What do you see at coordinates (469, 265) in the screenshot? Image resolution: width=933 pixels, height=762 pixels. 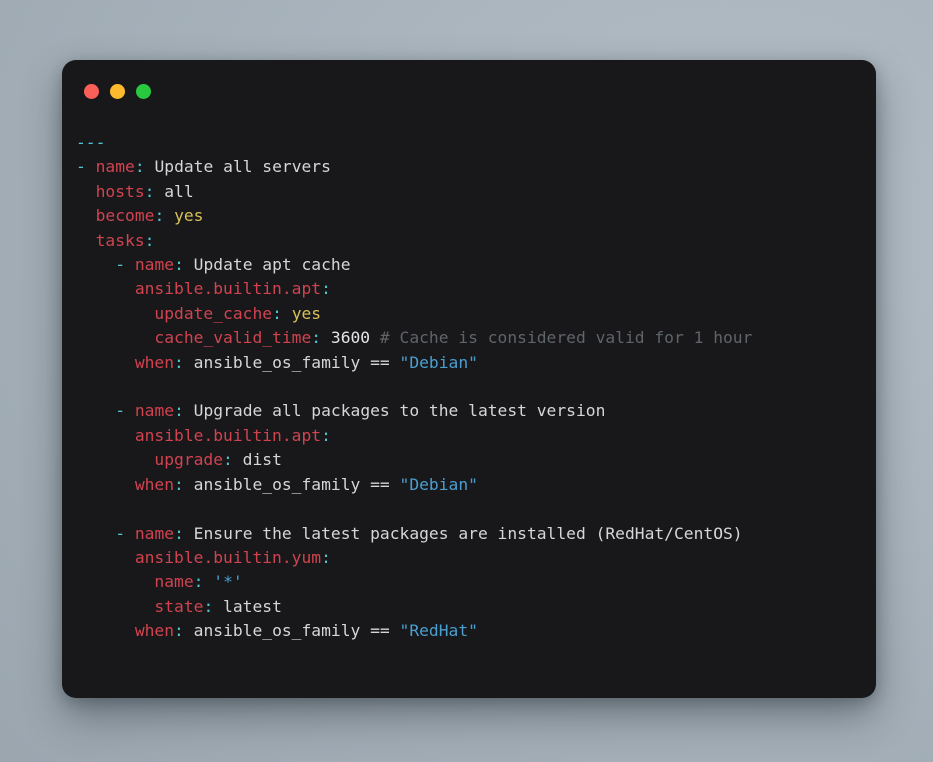 I see `code-line: - name: Update apt cache` at bounding box center [469, 265].